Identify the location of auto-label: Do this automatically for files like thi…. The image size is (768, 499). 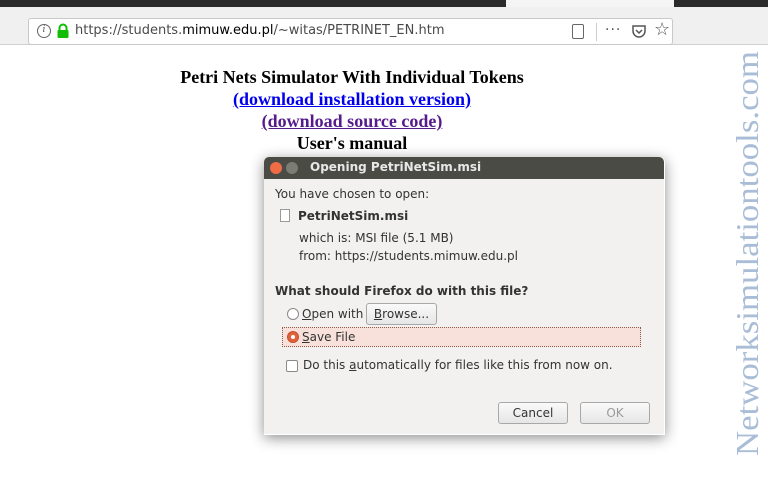
(458, 365).